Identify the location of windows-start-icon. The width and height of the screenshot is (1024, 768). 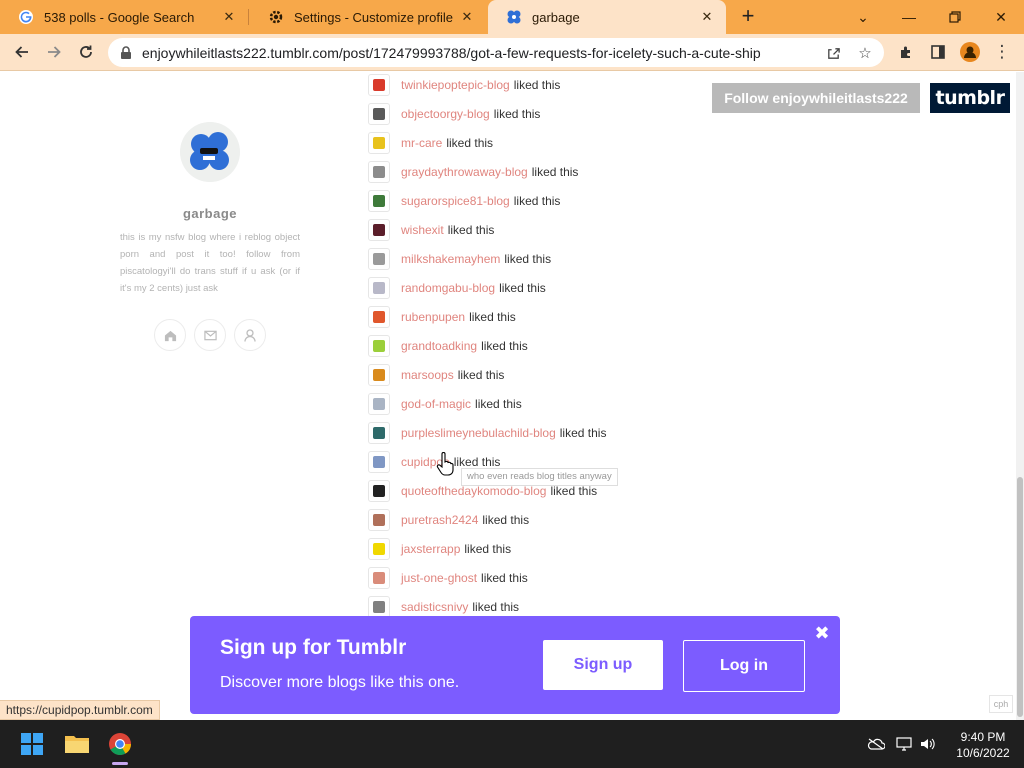
(32, 744).